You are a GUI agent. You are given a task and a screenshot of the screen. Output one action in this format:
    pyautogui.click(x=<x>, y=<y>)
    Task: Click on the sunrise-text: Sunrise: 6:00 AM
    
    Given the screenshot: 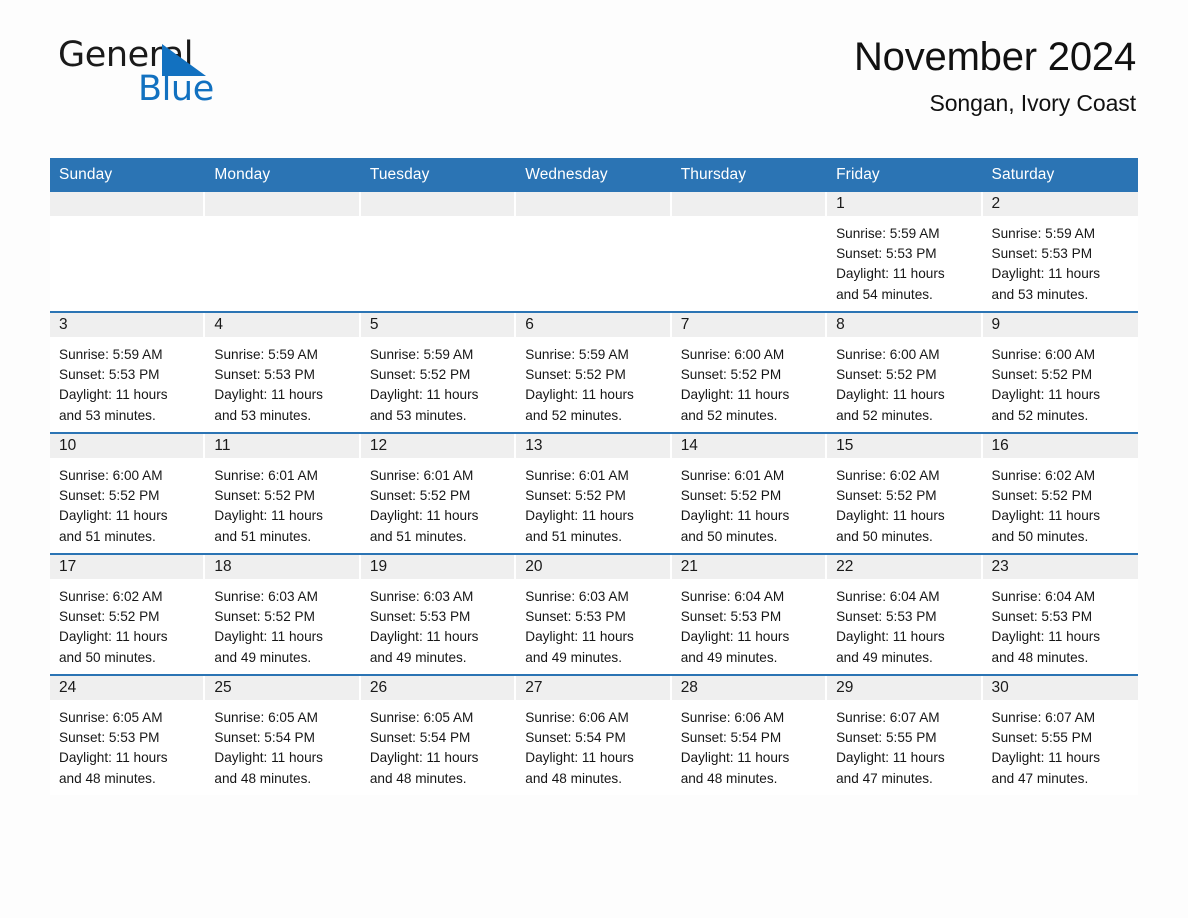 What is the action you would take?
    pyautogui.click(x=732, y=354)
    